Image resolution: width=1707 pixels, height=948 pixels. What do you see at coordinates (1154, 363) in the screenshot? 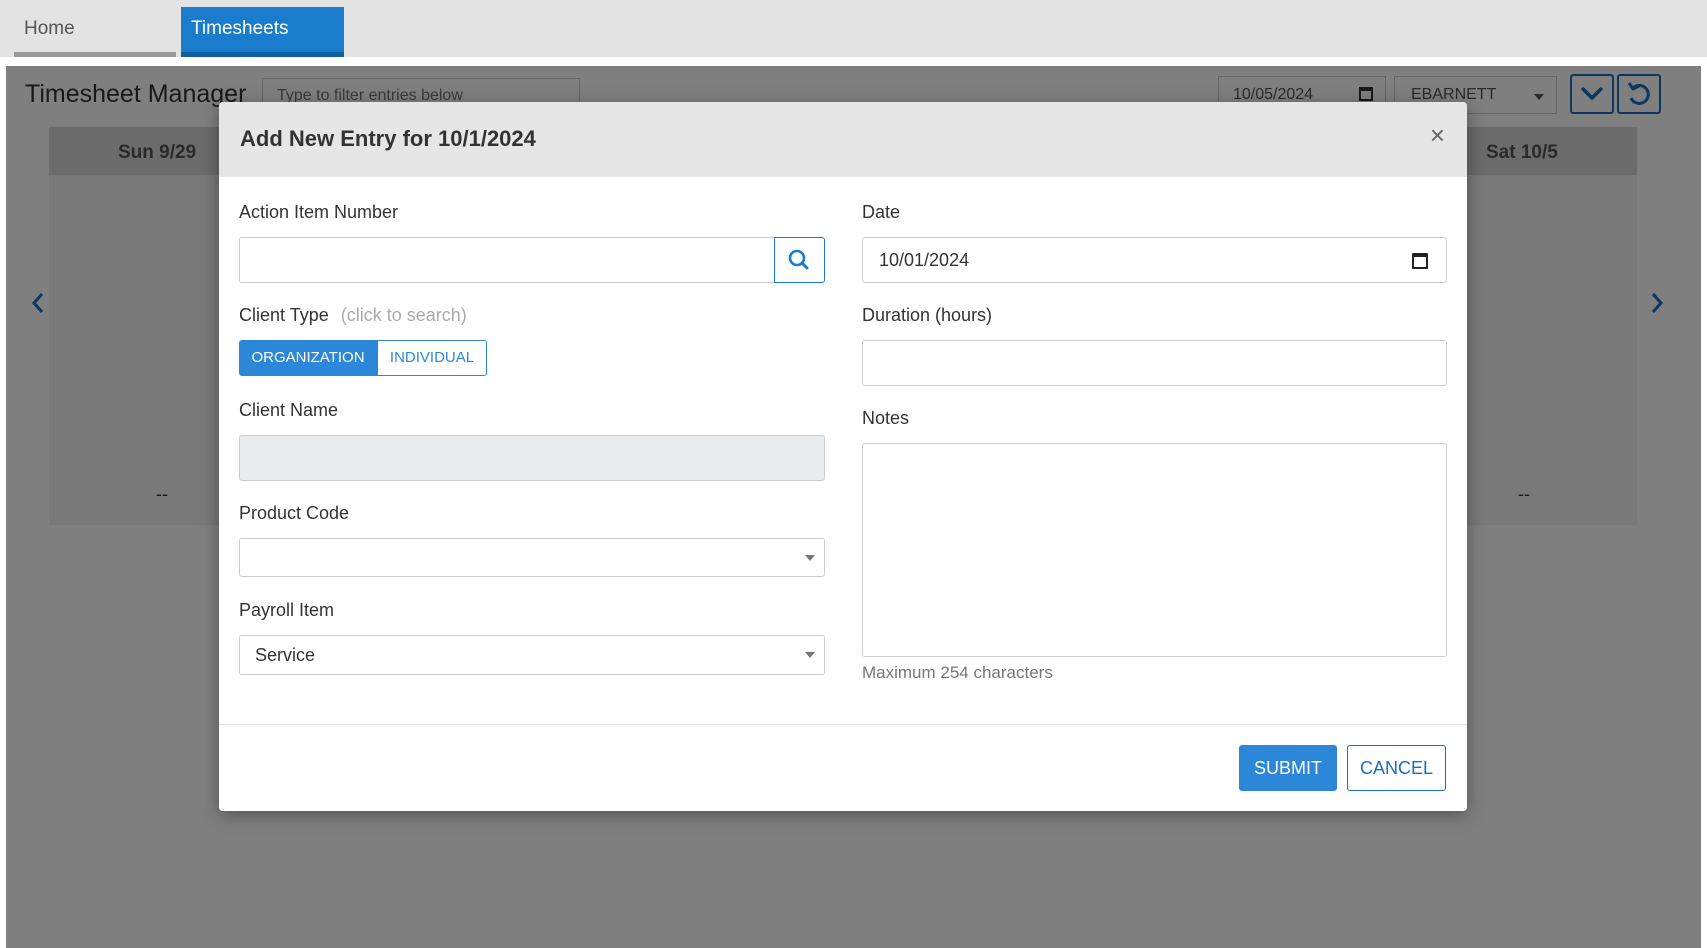
I see `duration-input` at bounding box center [1154, 363].